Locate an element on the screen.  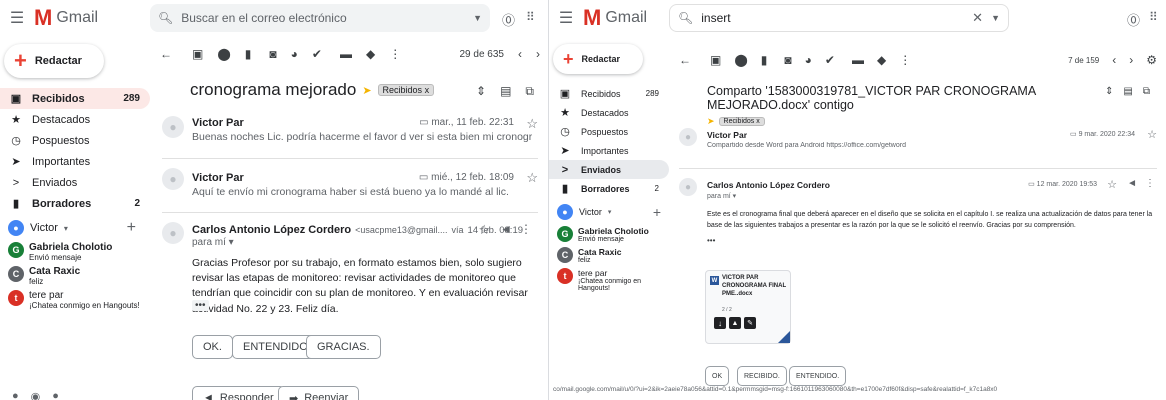
reply-button: ◄ Responder is located at coordinates (238, 393).